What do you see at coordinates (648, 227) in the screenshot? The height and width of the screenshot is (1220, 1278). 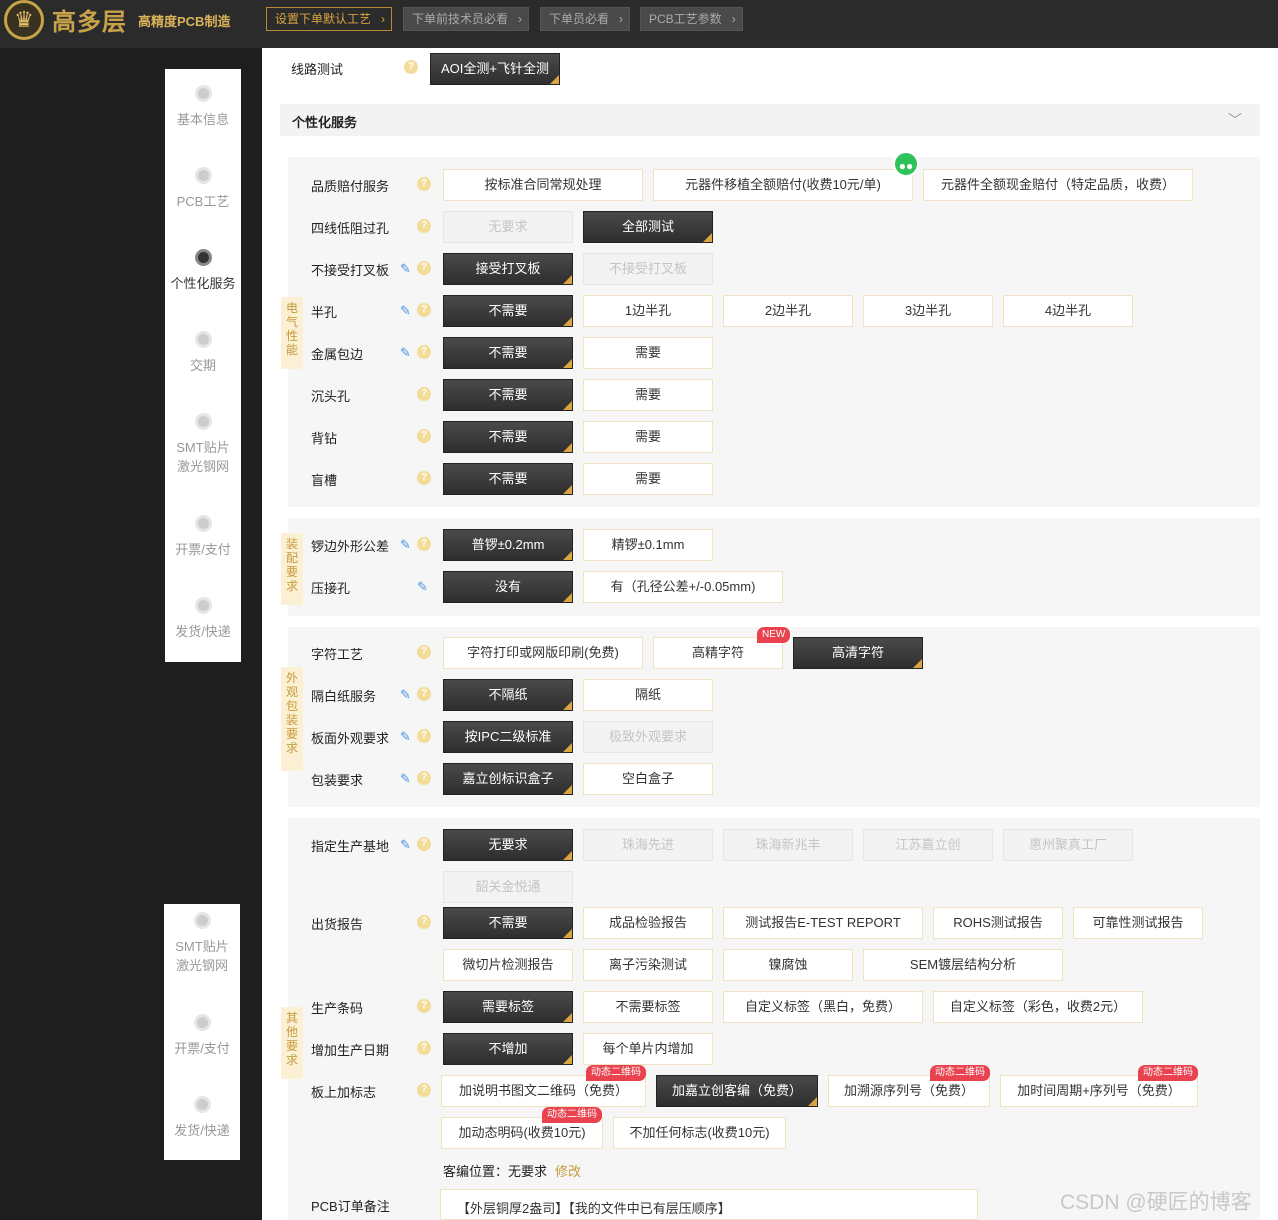 I see `option-button: 全部测试` at bounding box center [648, 227].